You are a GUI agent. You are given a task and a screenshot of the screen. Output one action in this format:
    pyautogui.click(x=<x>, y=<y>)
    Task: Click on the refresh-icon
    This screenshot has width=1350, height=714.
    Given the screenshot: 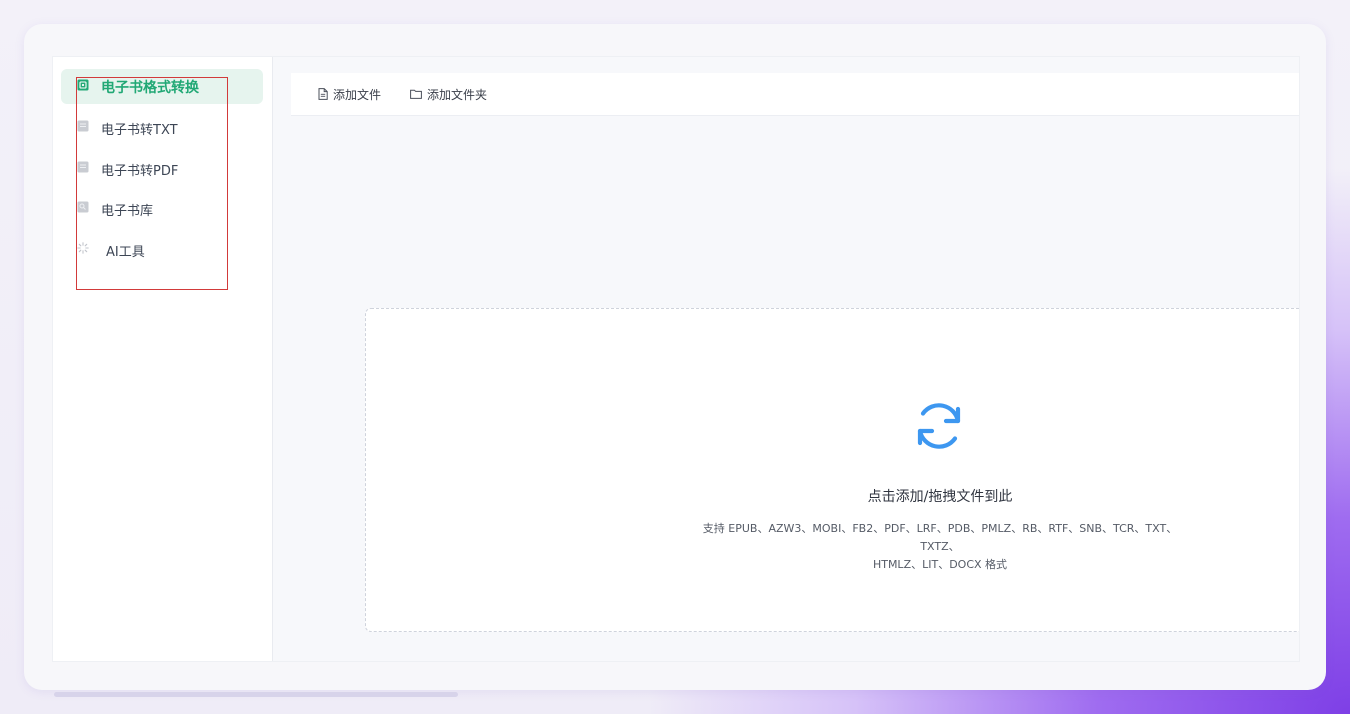 What is the action you would take?
    pyautogui.click(x=939, y=426)
    